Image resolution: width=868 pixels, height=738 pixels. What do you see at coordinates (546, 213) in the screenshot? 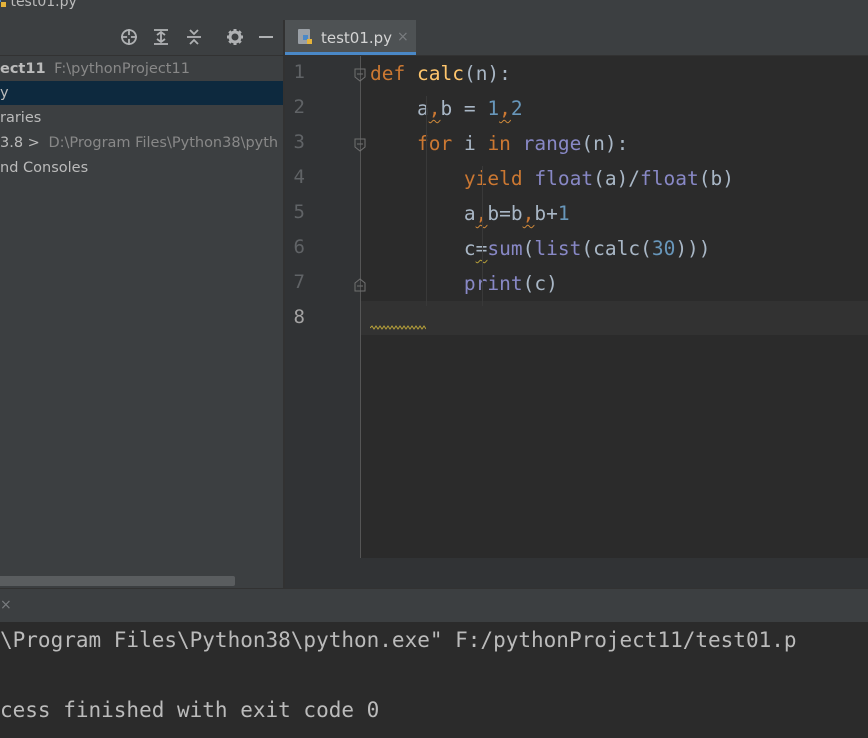
I see `code-token: b+` at bounding box center [546, 213].